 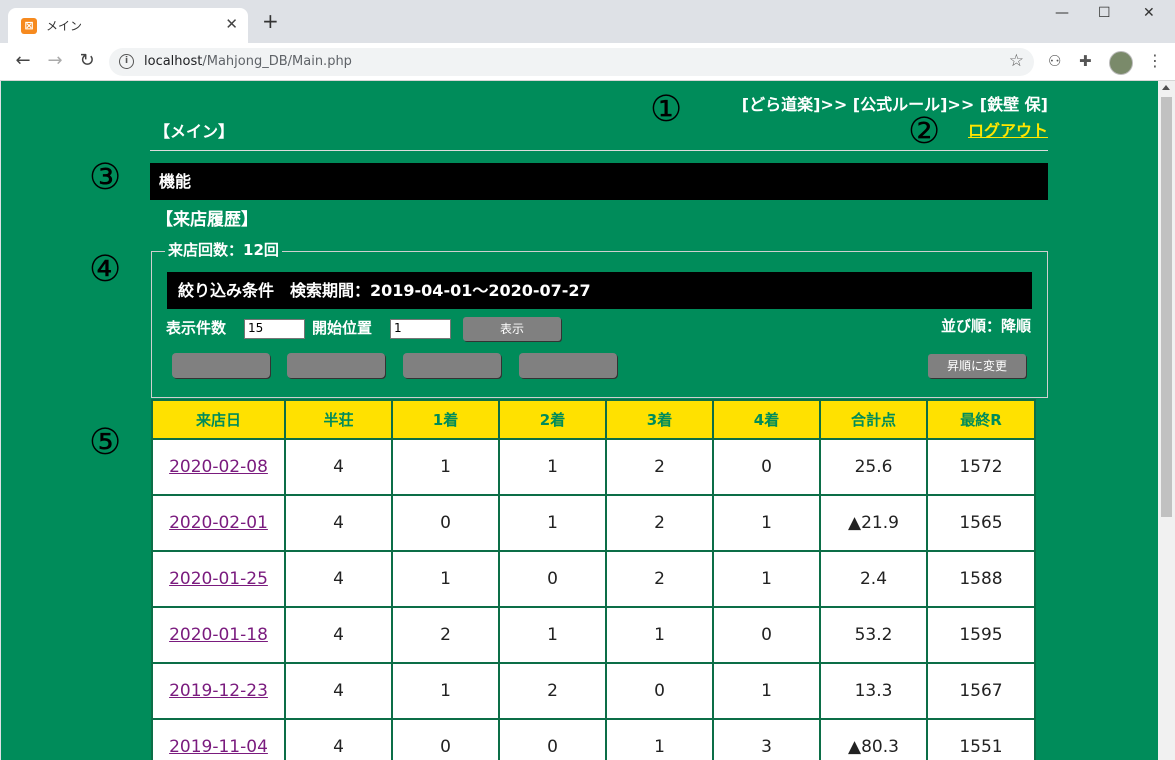 I want to click on total-score-cell: 25.6, so click(x=873, y=467).